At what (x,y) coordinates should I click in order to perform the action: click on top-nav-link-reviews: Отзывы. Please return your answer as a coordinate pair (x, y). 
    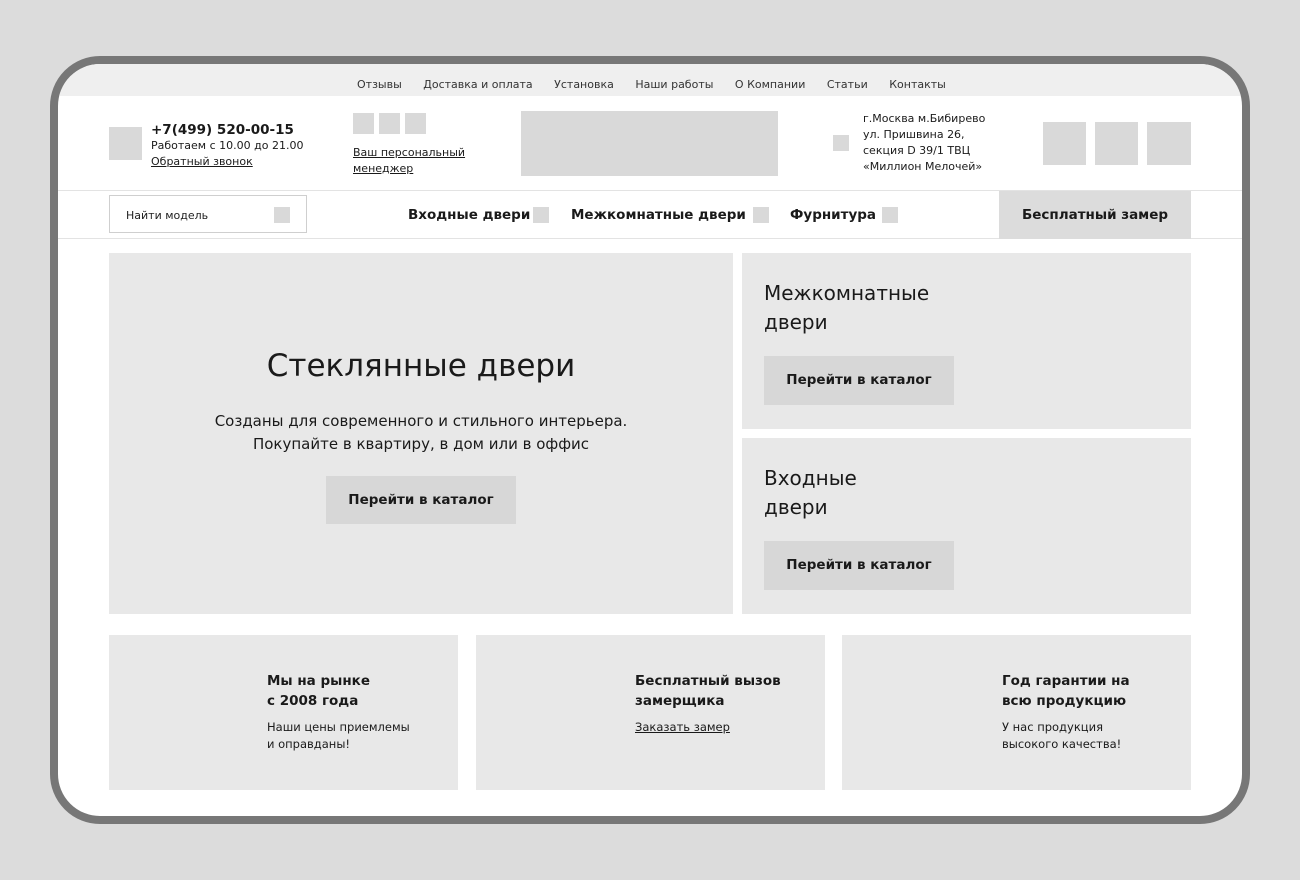
    Looking at the image, I should click on (379, 84).